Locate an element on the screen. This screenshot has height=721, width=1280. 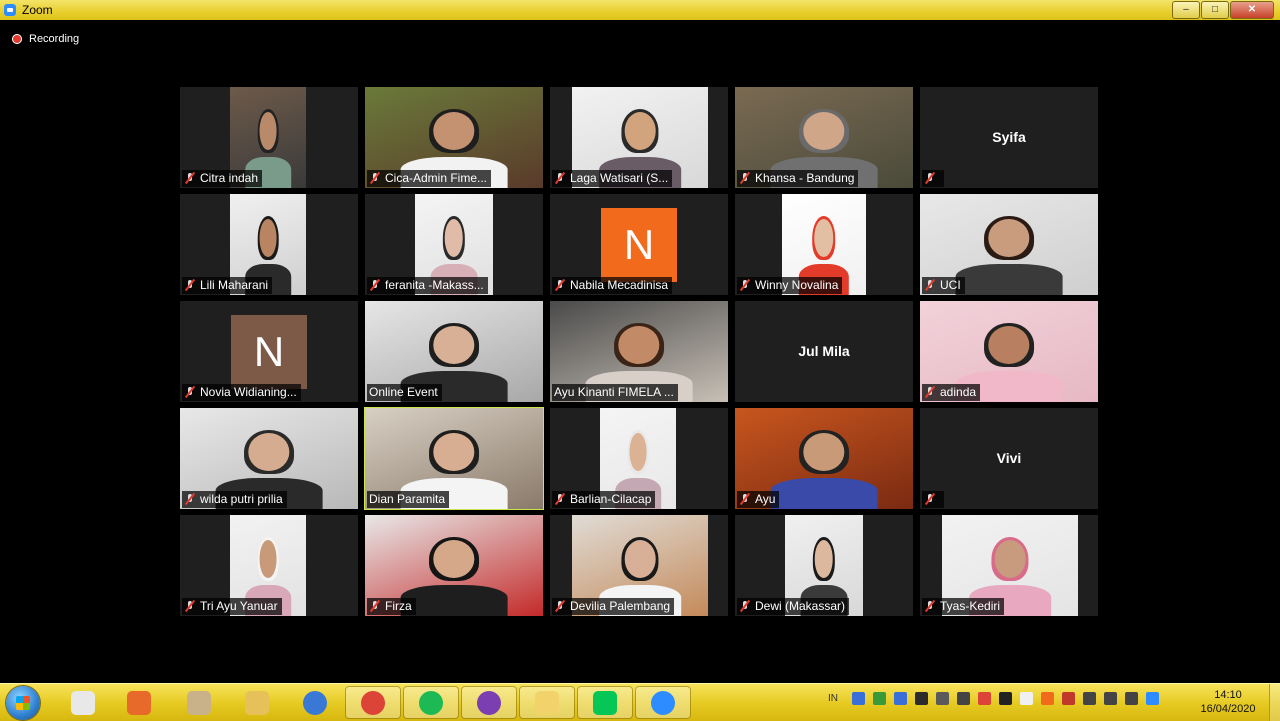
chrome-icon is located at coordinates (373, 702).